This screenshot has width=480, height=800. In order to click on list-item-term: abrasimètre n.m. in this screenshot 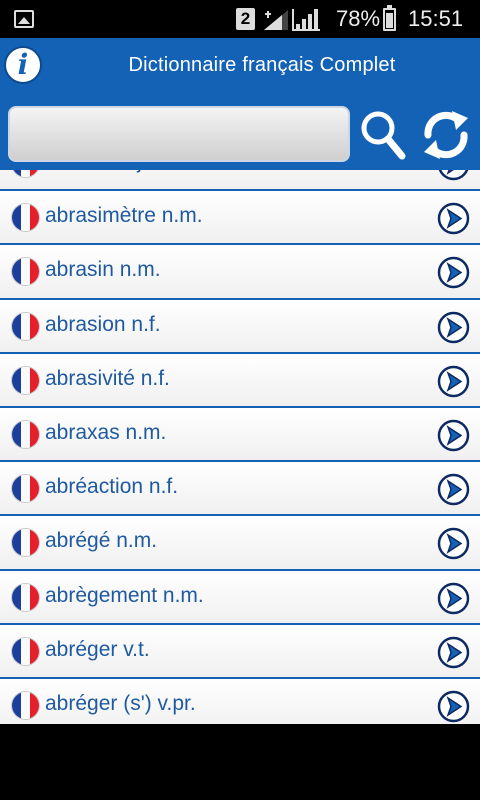, I will do `click(124, 216)`.